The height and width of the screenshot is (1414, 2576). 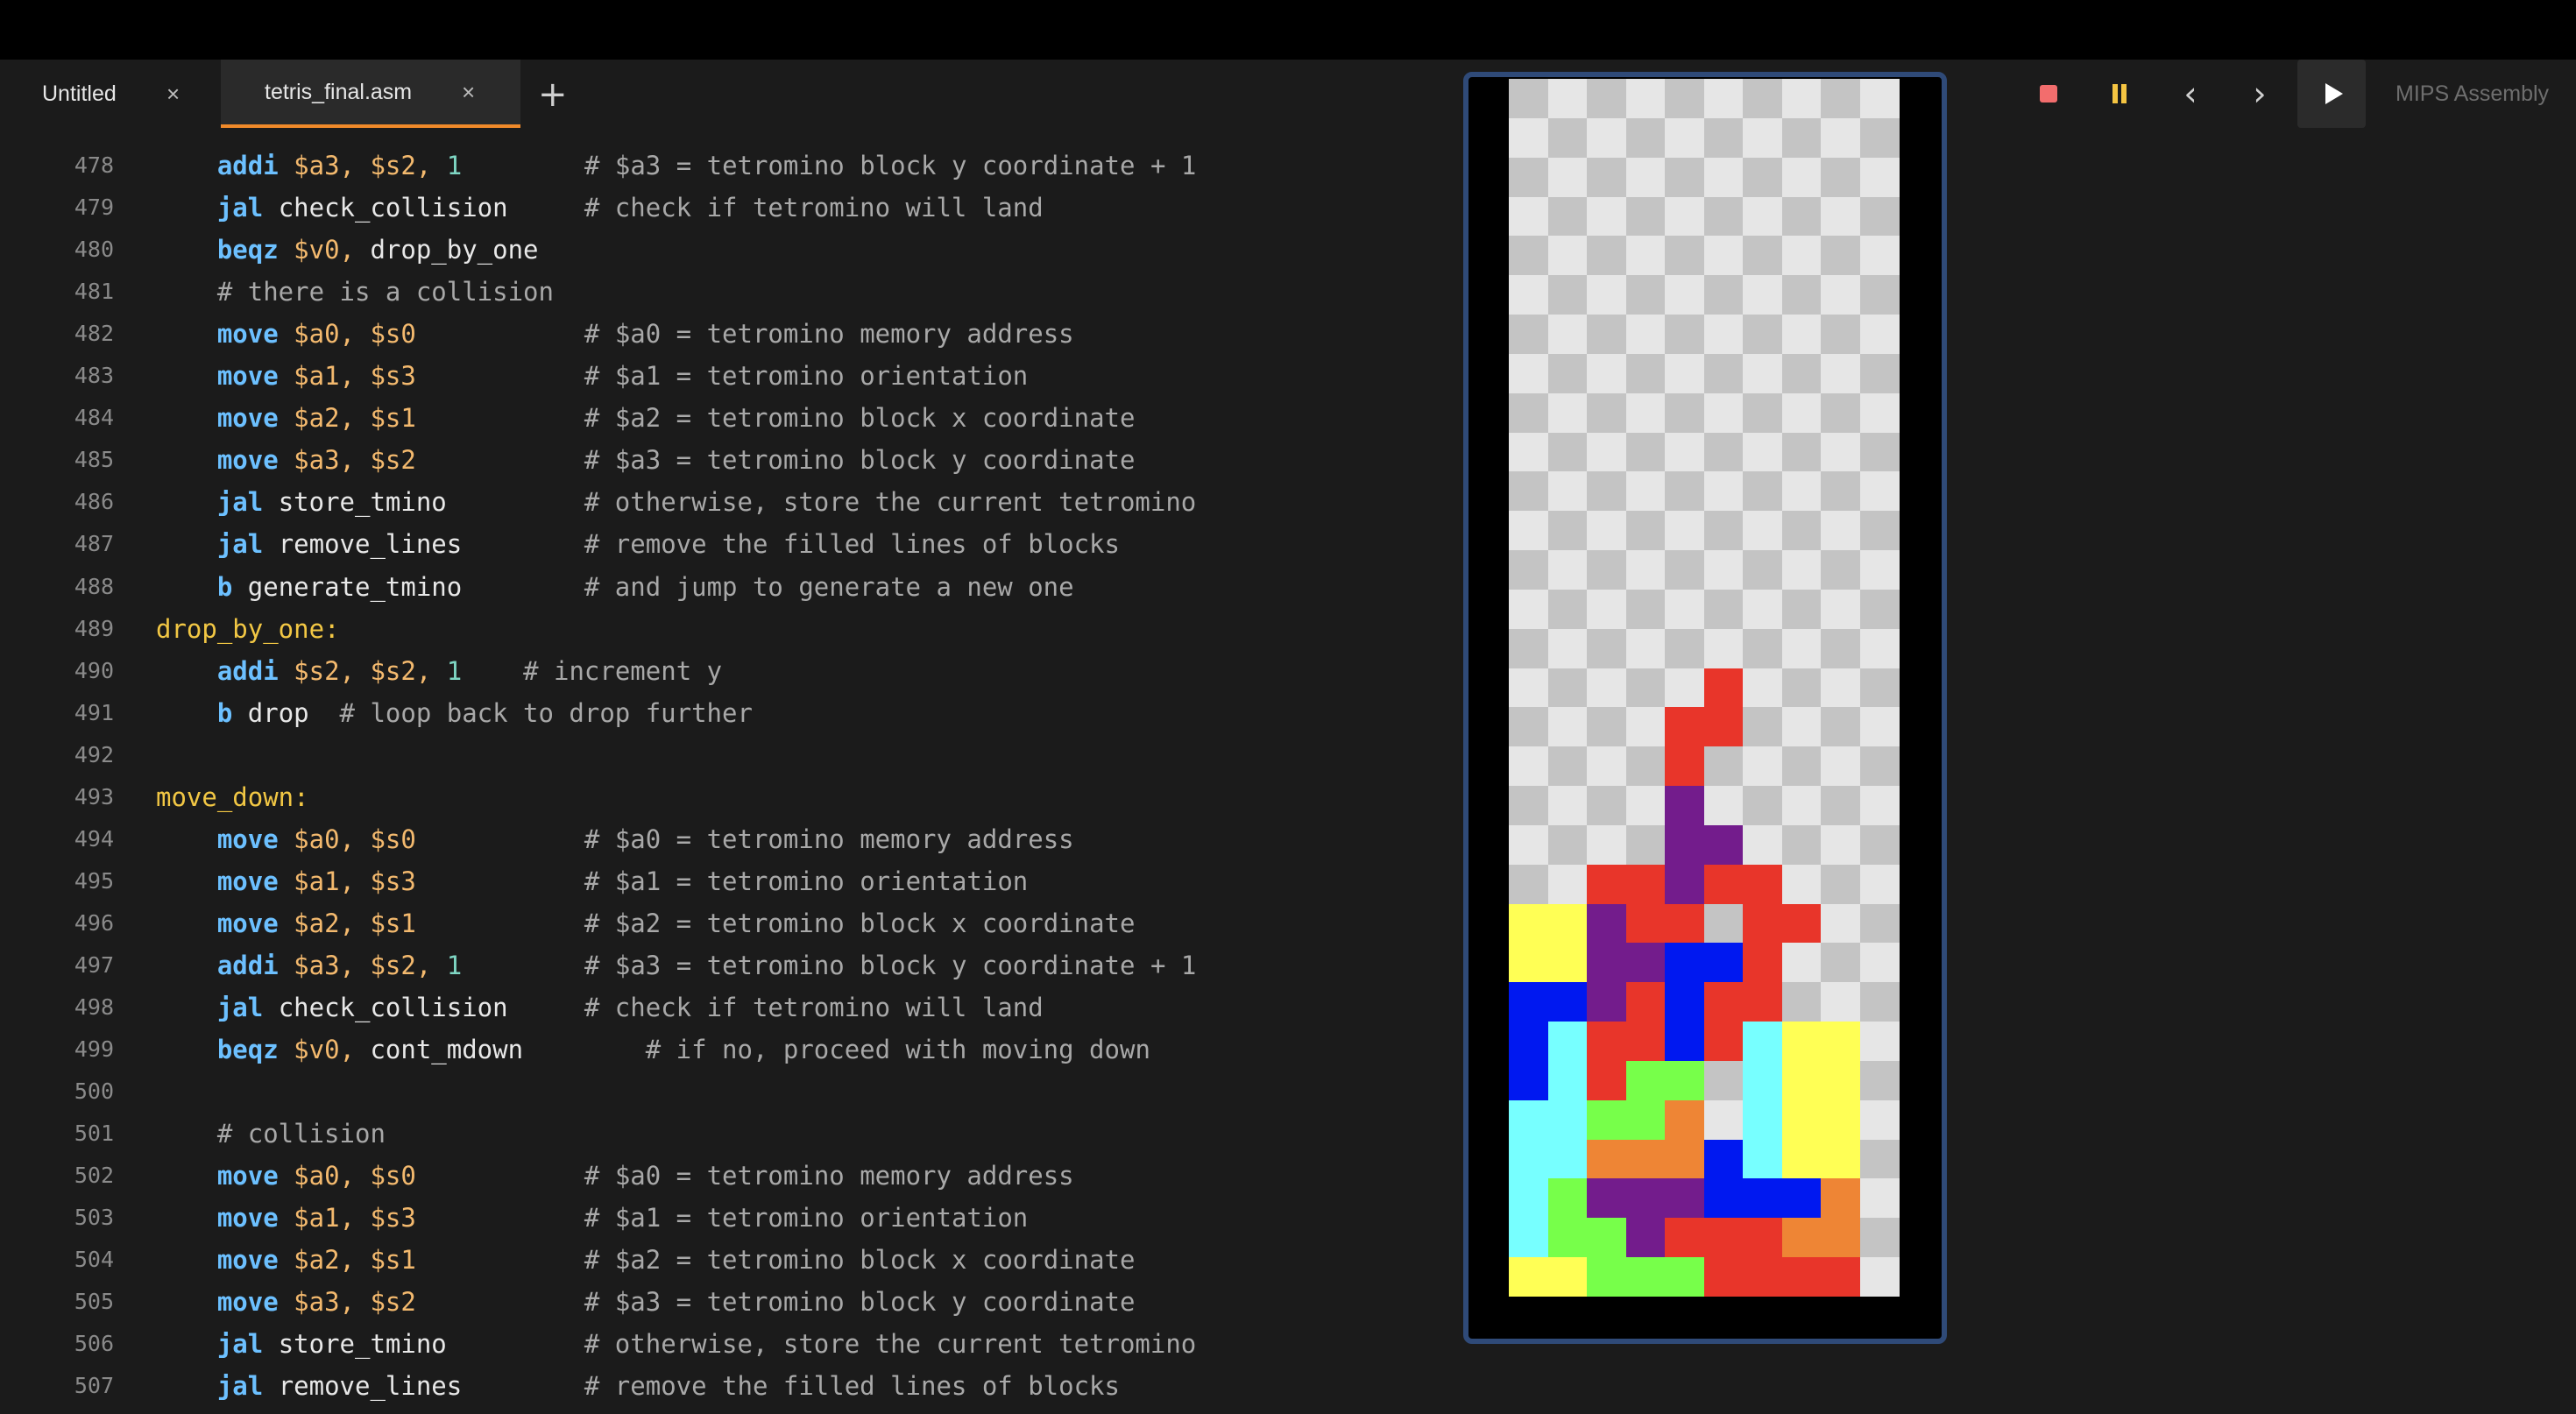 I want to click on run-button, so click(x=2331, y=94).